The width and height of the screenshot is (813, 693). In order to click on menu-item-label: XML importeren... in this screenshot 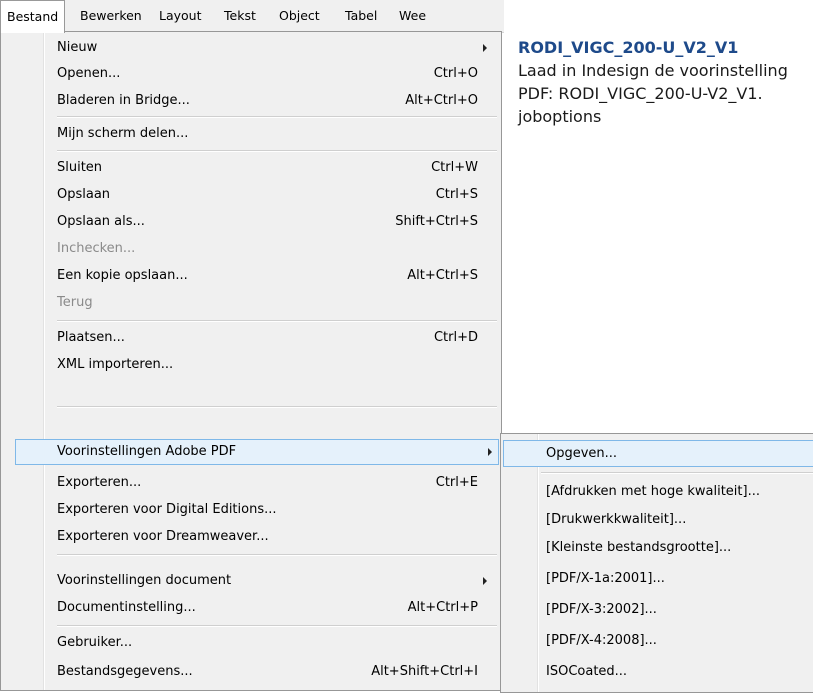, I will do `click(115, 364)`.